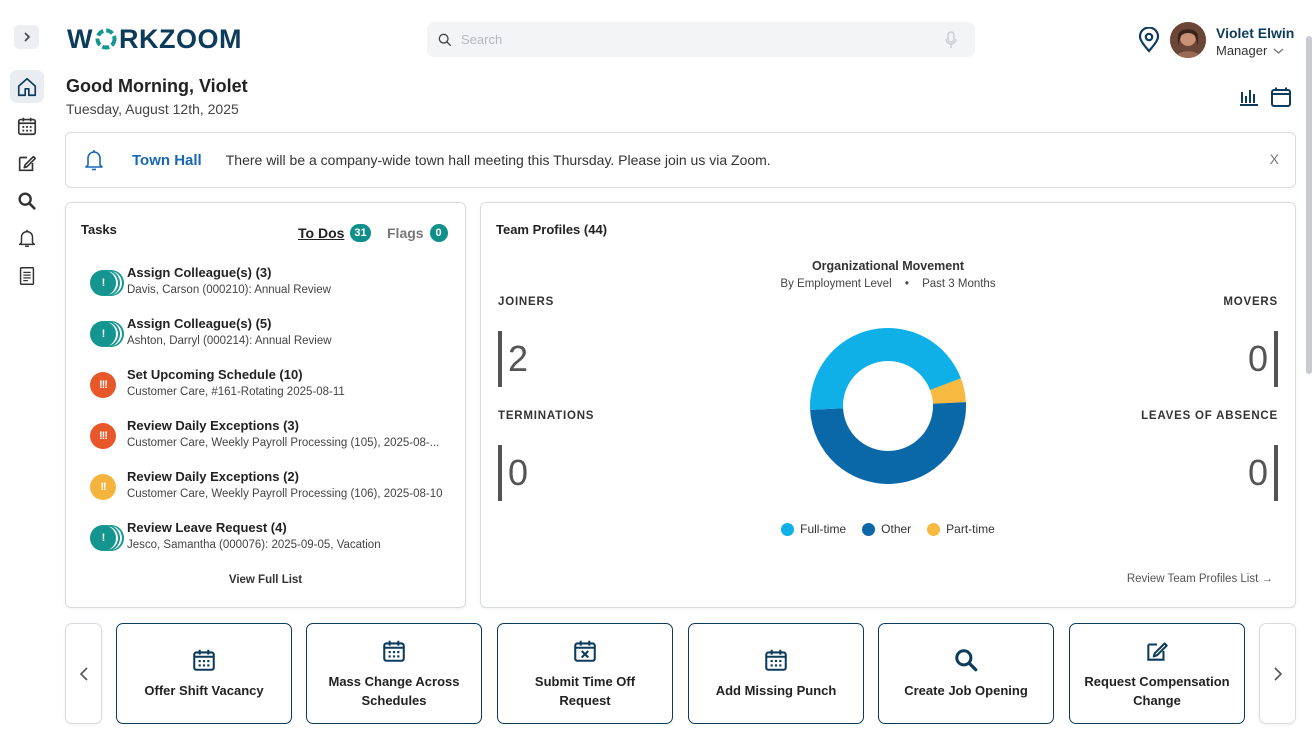  I want to click on chart-legend: Full-time Other Part-time, so click(888, 529).